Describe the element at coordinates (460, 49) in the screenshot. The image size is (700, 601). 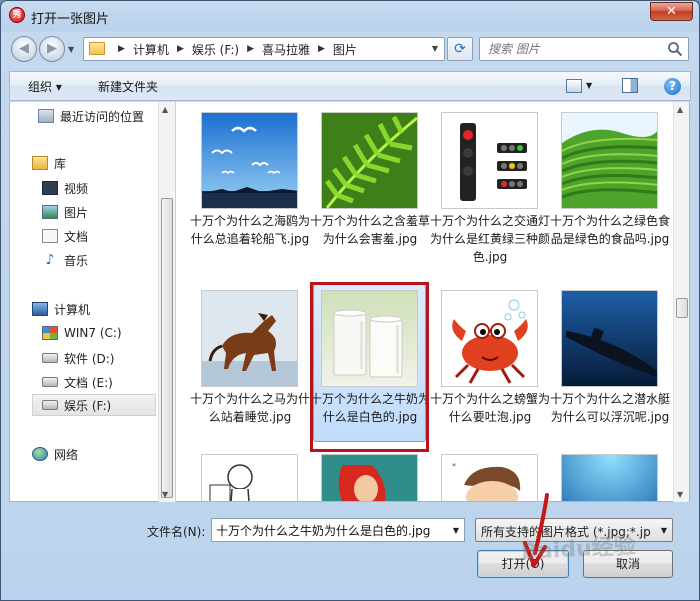
I see `refresh-button: ⟳` at that location.